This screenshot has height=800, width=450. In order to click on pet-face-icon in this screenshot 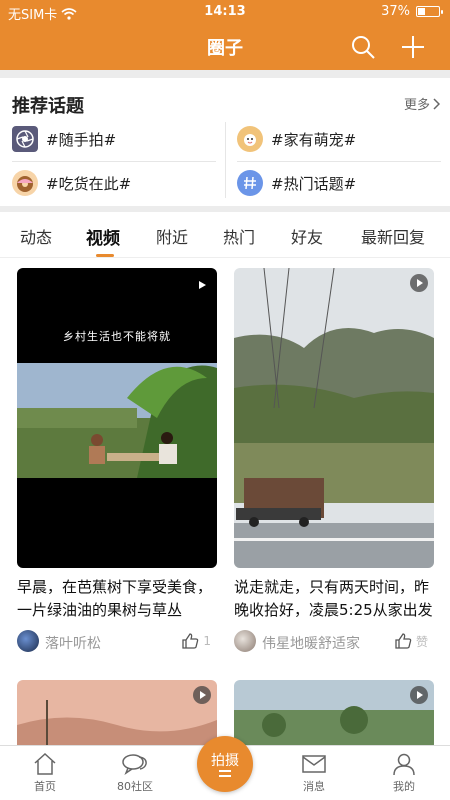, I will do `click(250, 139)`.